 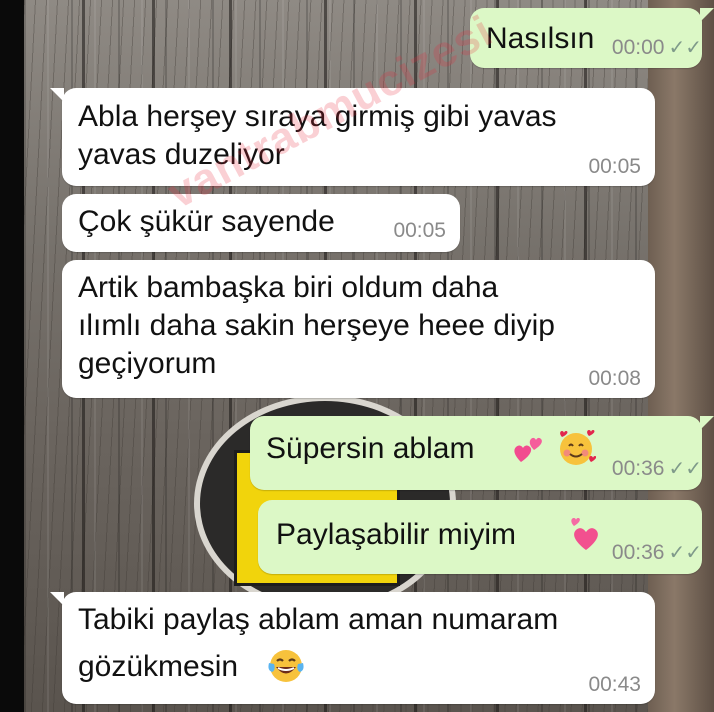 I want to click on left-edge-bar, so click(x=12, y=356).